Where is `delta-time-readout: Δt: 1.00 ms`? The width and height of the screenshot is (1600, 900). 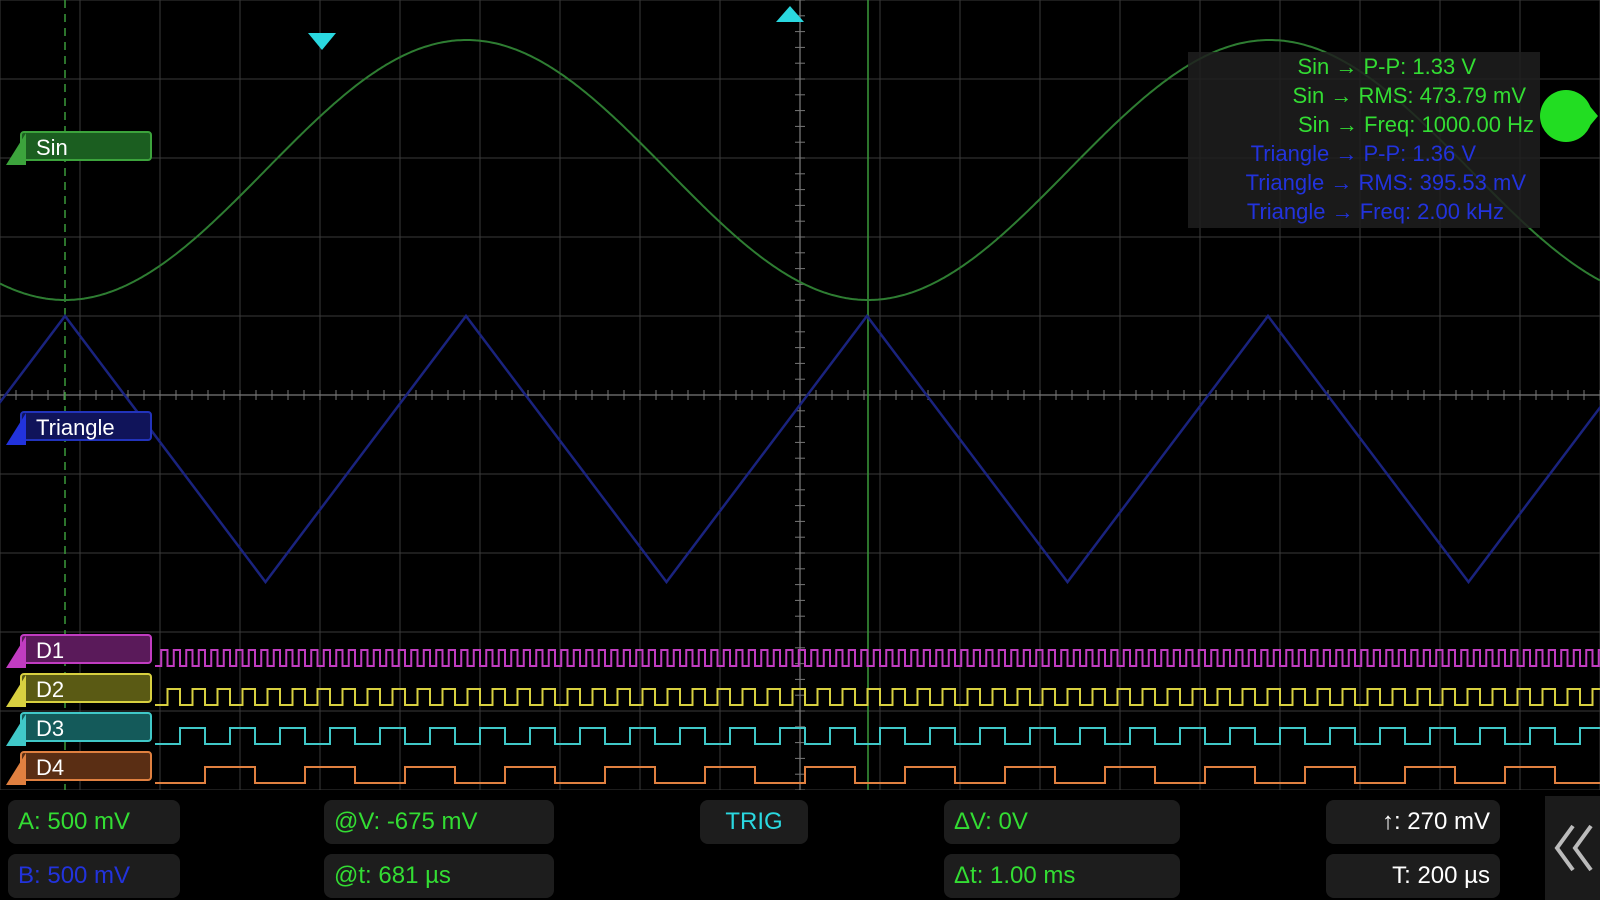
delta-time-readout: Δt: 1.00 ms is located at coordinates (1062, 876).